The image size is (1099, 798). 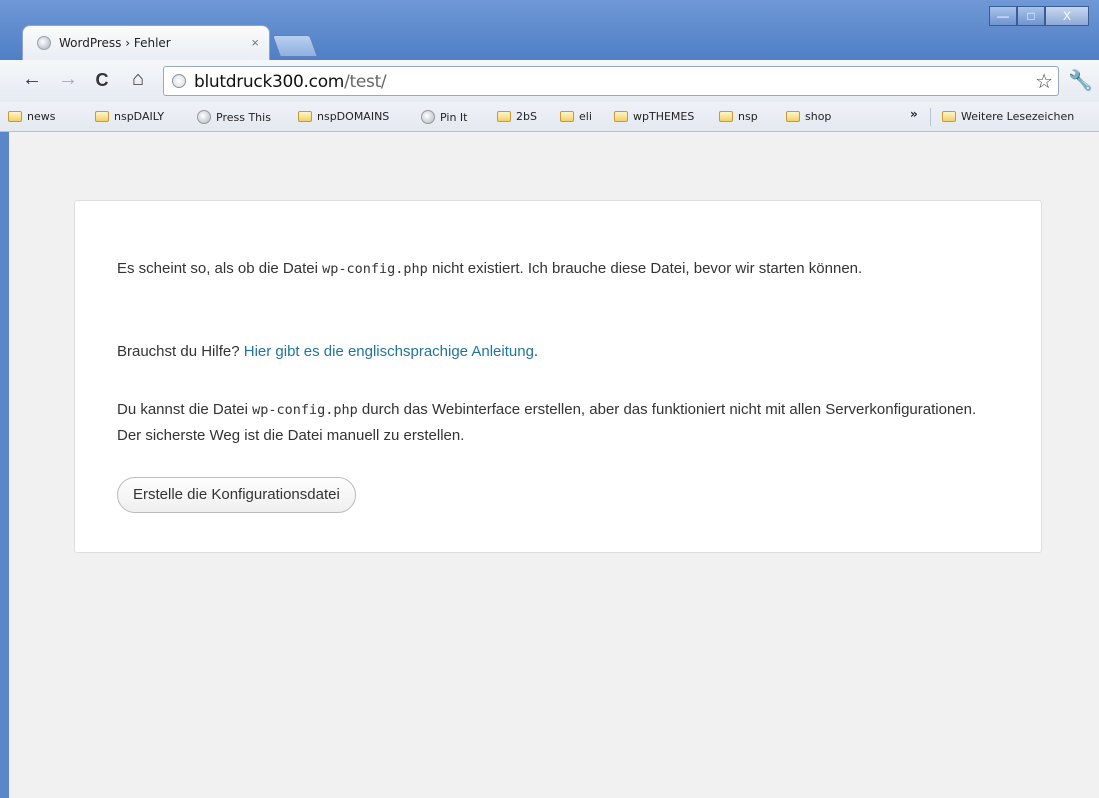 I want to click on bookmarks-overflow-icon: », so click(x=914, y=114).